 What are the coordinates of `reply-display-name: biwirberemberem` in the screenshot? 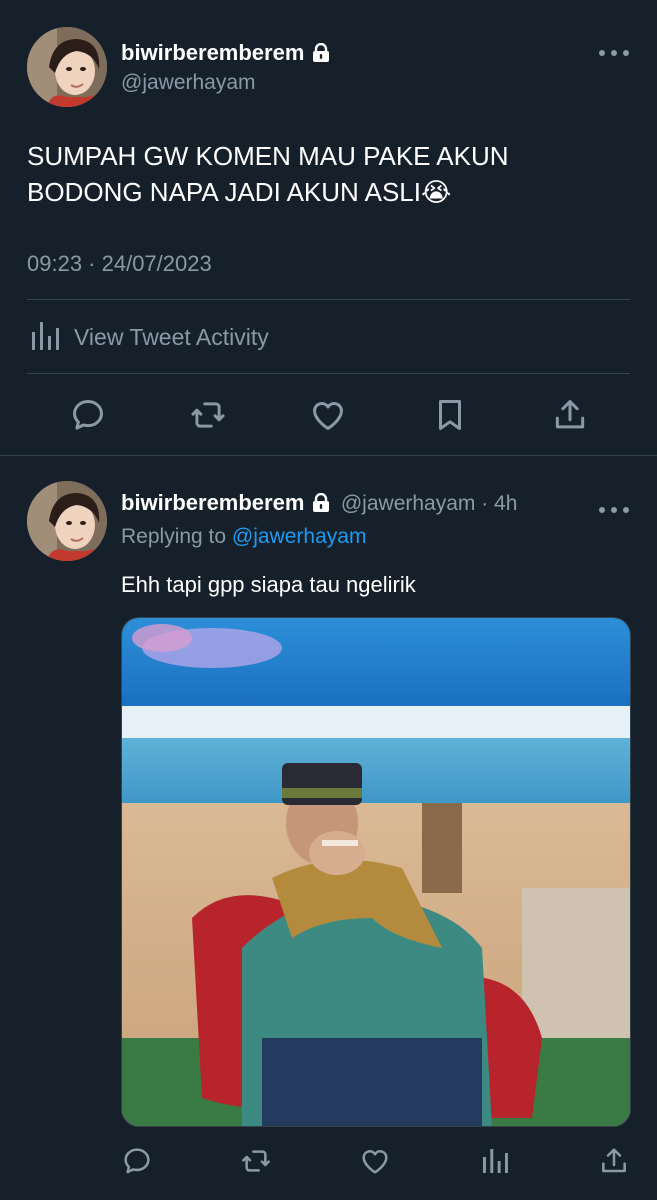 It's located at (212, 502).